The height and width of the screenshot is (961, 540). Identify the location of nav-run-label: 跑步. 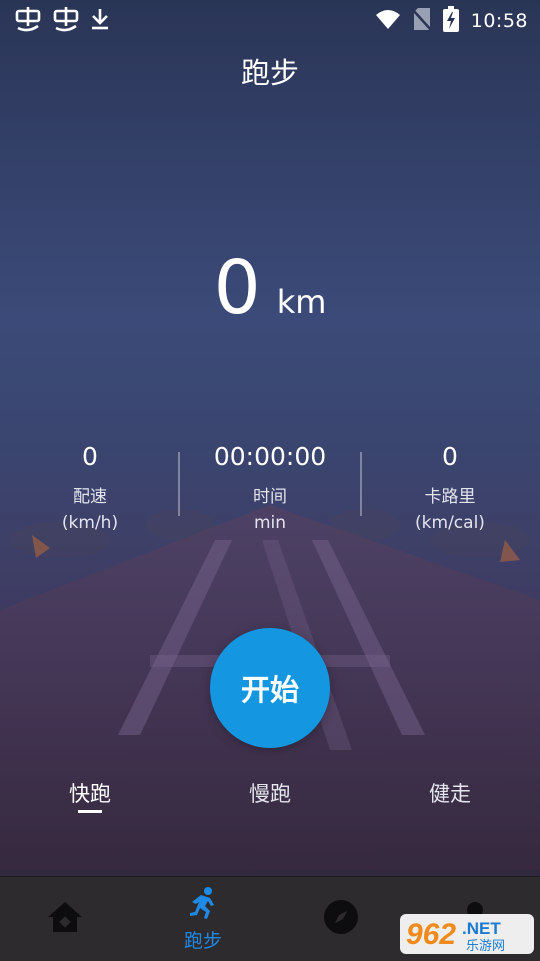
(202, 940).